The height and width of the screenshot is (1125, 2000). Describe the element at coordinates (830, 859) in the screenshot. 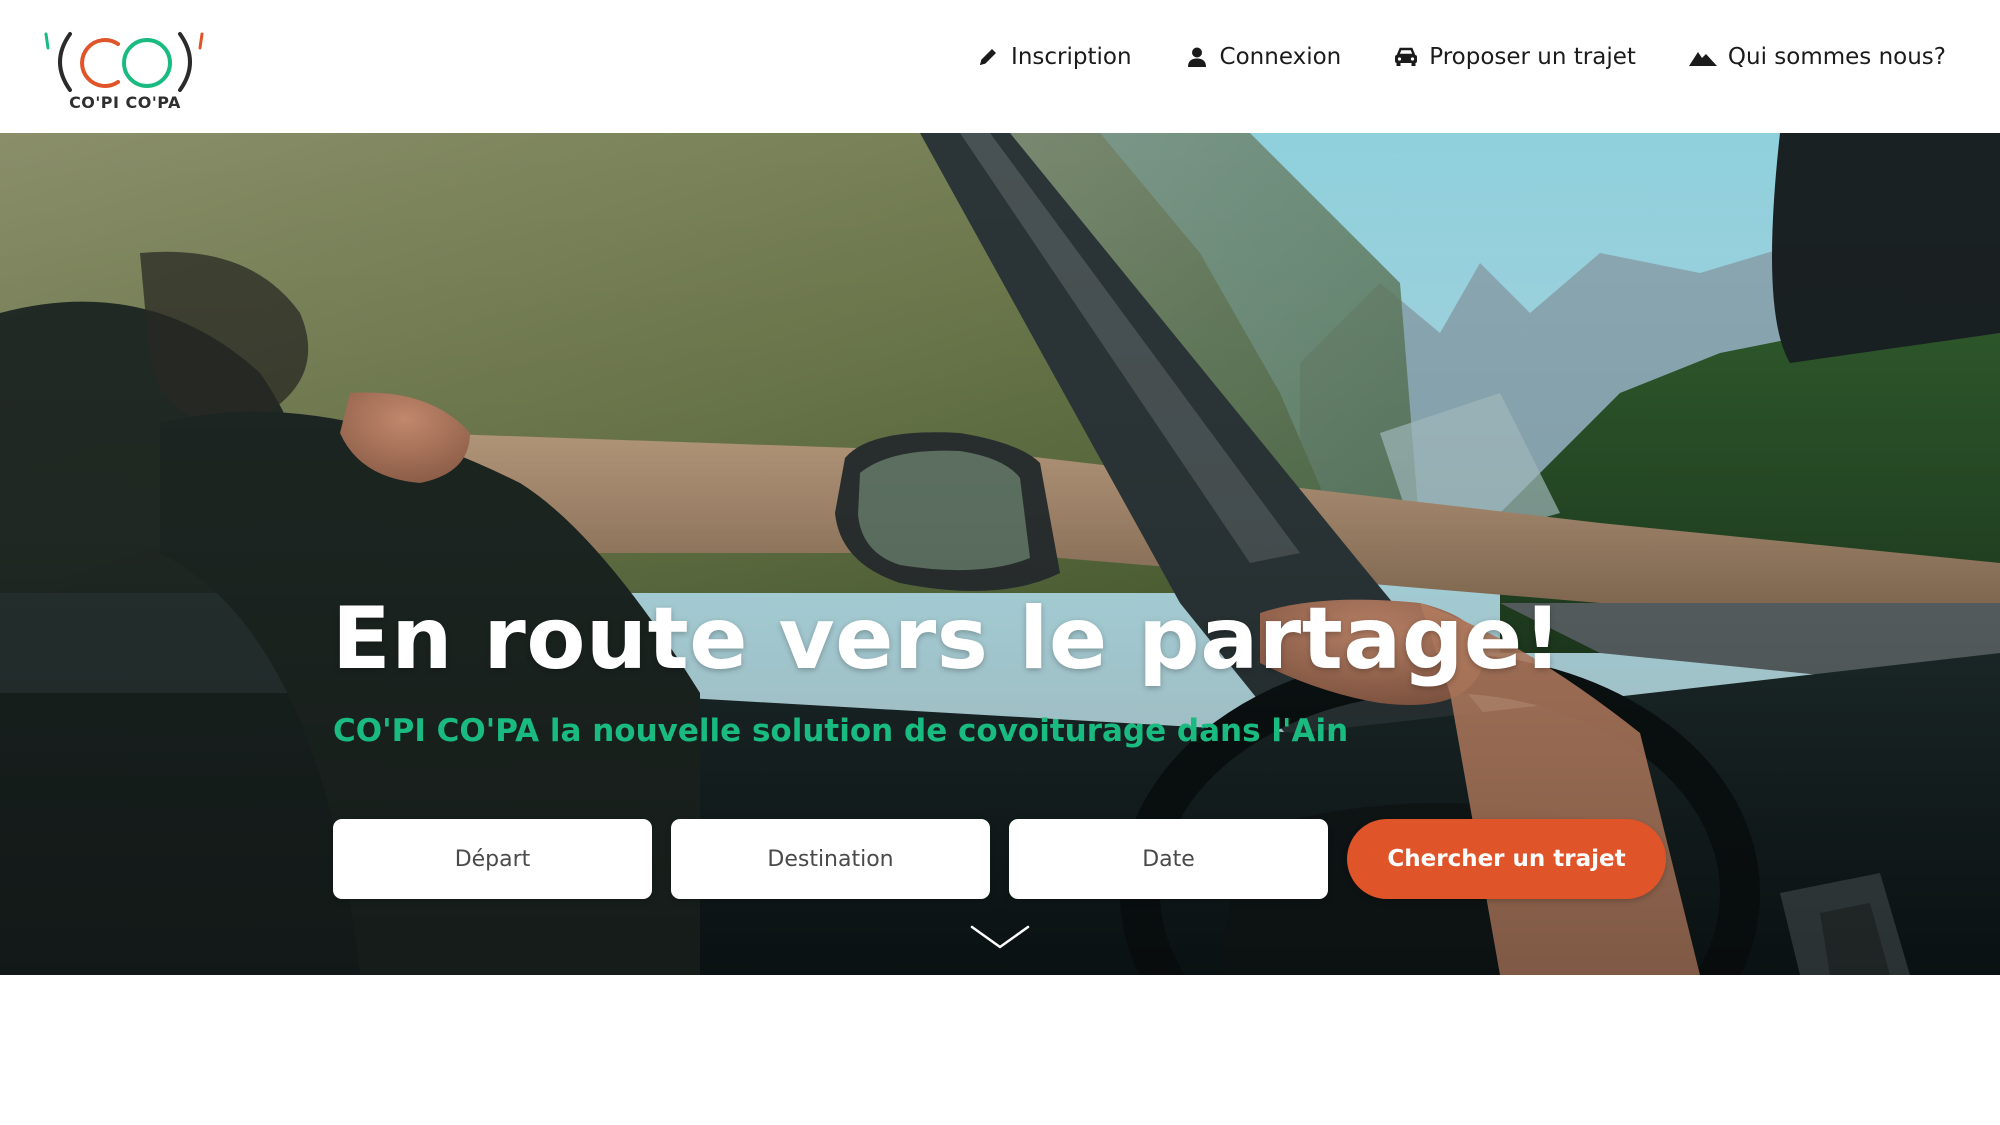

I see `destination-input` at that location.